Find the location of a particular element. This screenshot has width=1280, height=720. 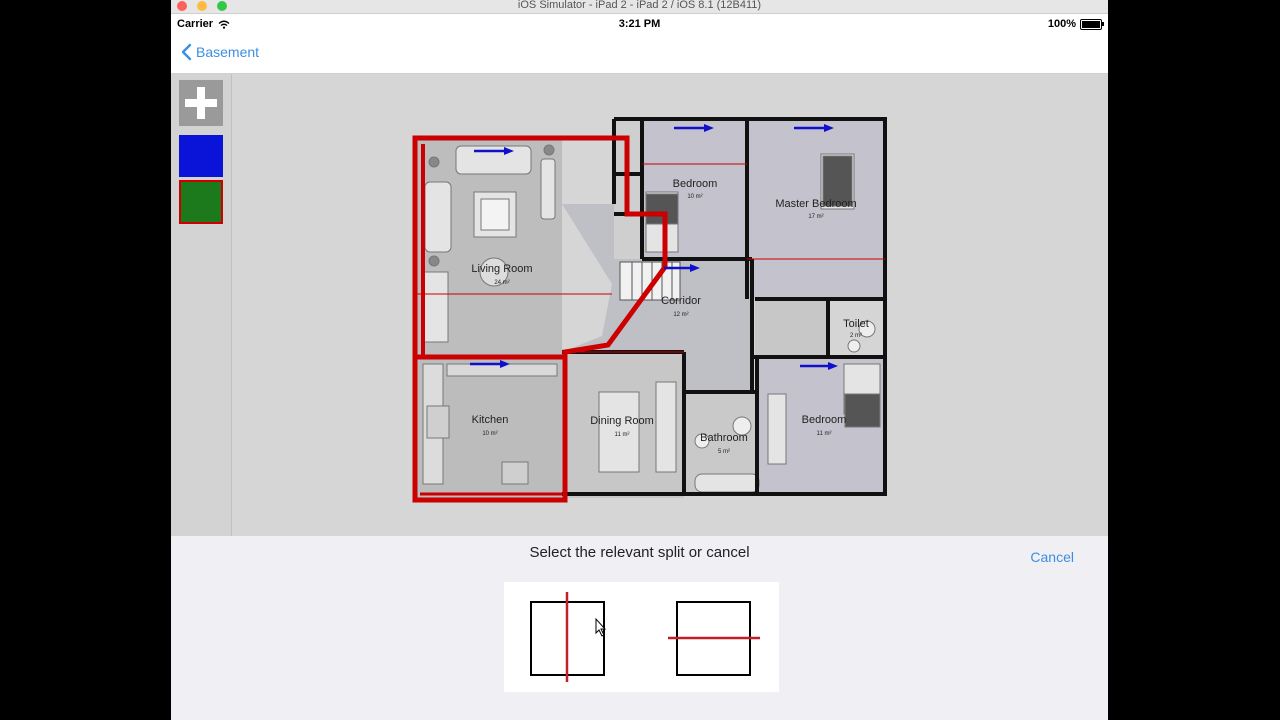

back-button: Basement is located at coordinates (220, 52).